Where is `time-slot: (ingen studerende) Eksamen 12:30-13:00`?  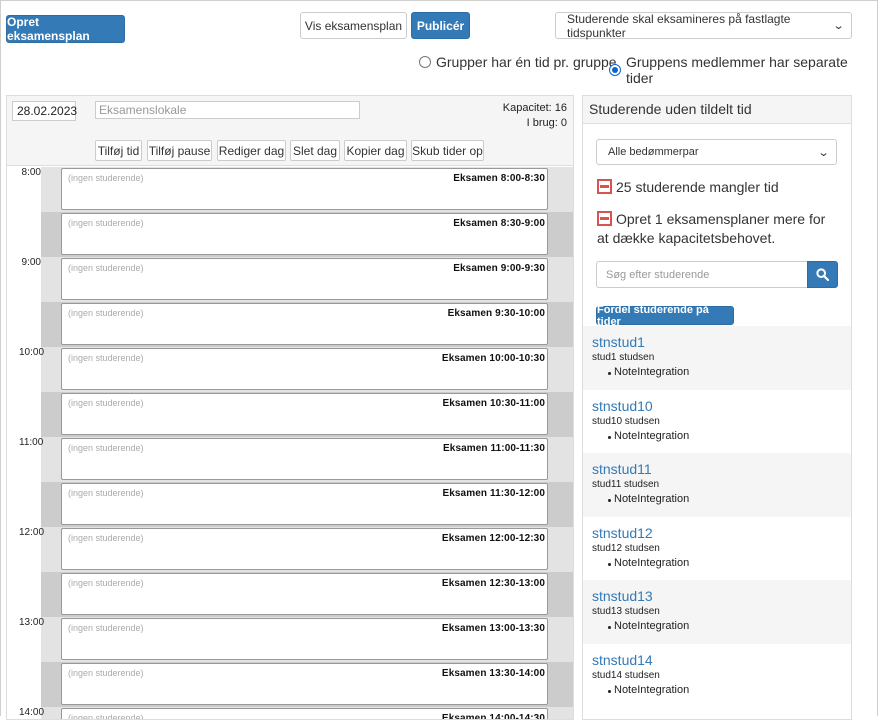 time-slot: (ingen studerende) Eksamen 12:30-13:00 is located at coordinates (307, 594).